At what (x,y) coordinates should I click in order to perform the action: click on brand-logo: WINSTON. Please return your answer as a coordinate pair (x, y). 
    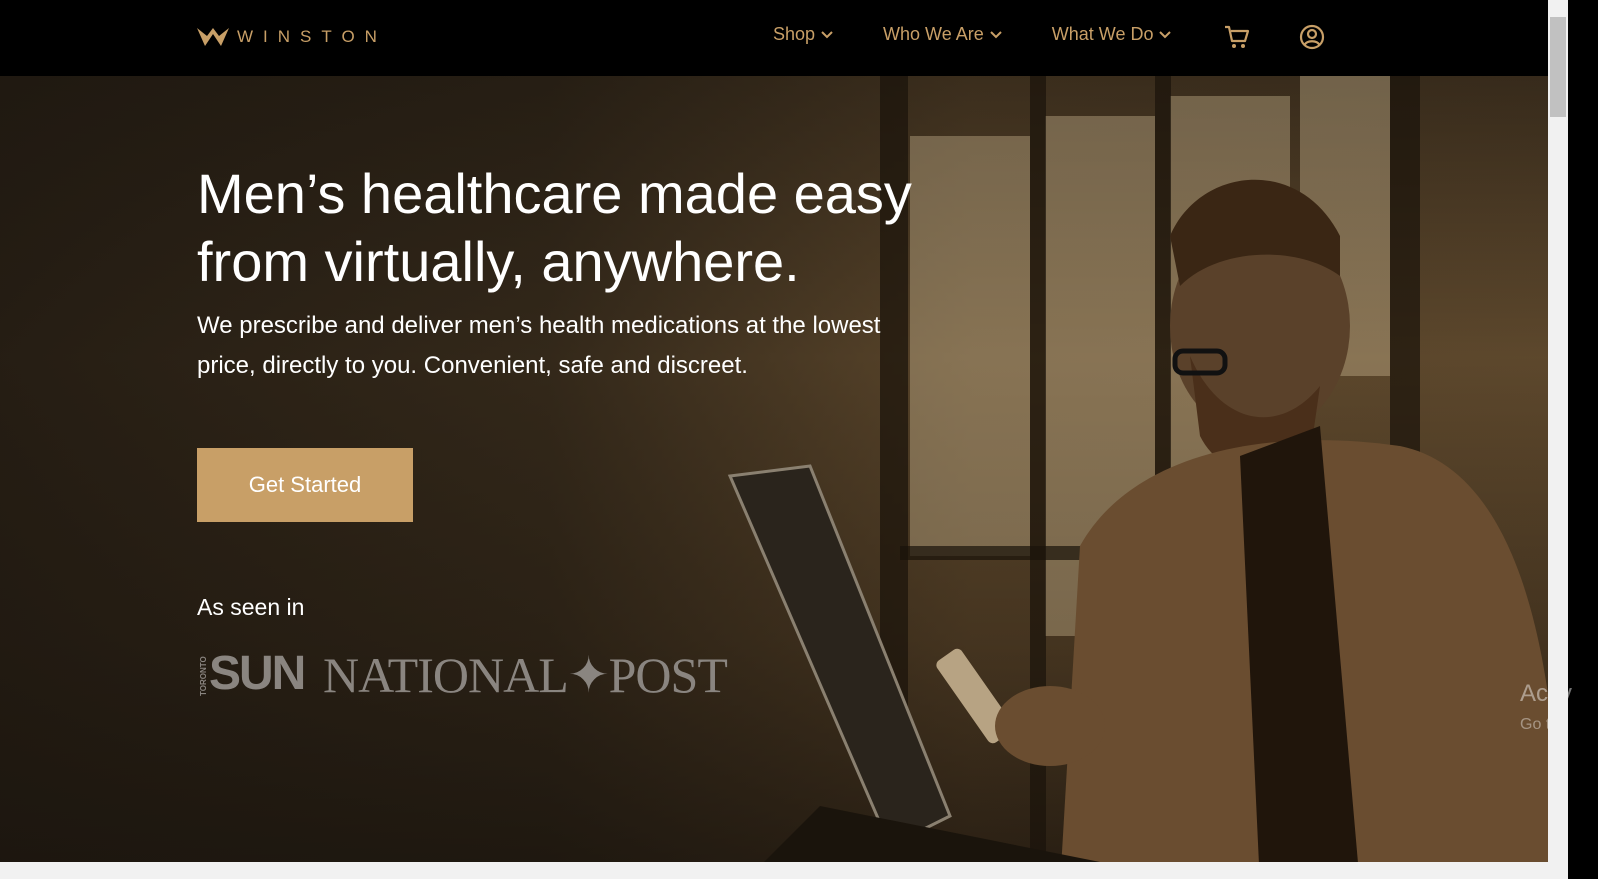
    Looking at the image, I should click on (292, 37).